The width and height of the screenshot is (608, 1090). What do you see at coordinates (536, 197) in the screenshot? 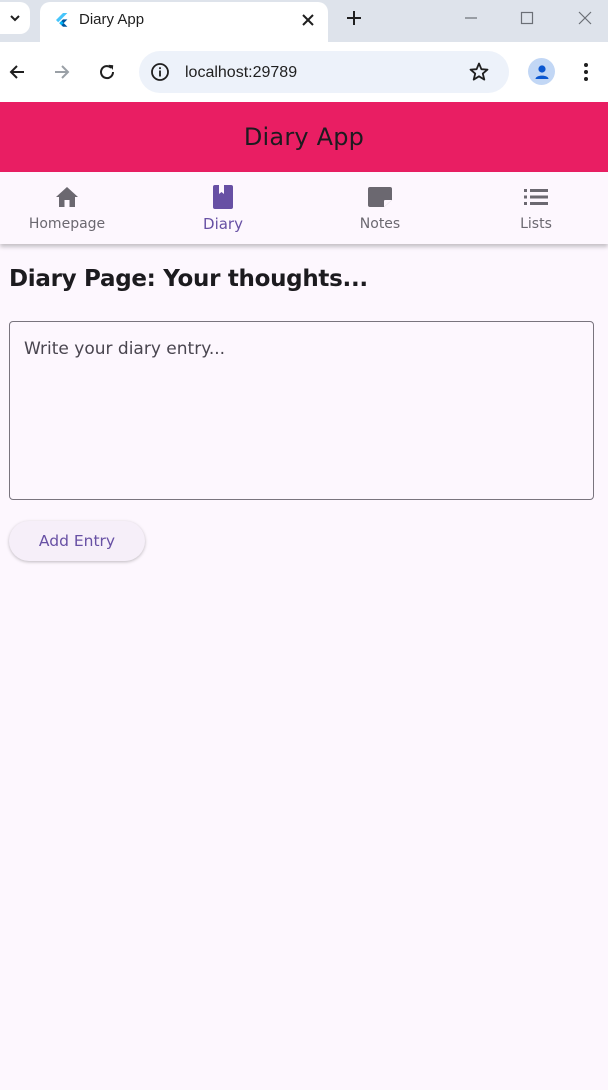
I see `list-icon` at bounding box center [536, 197].